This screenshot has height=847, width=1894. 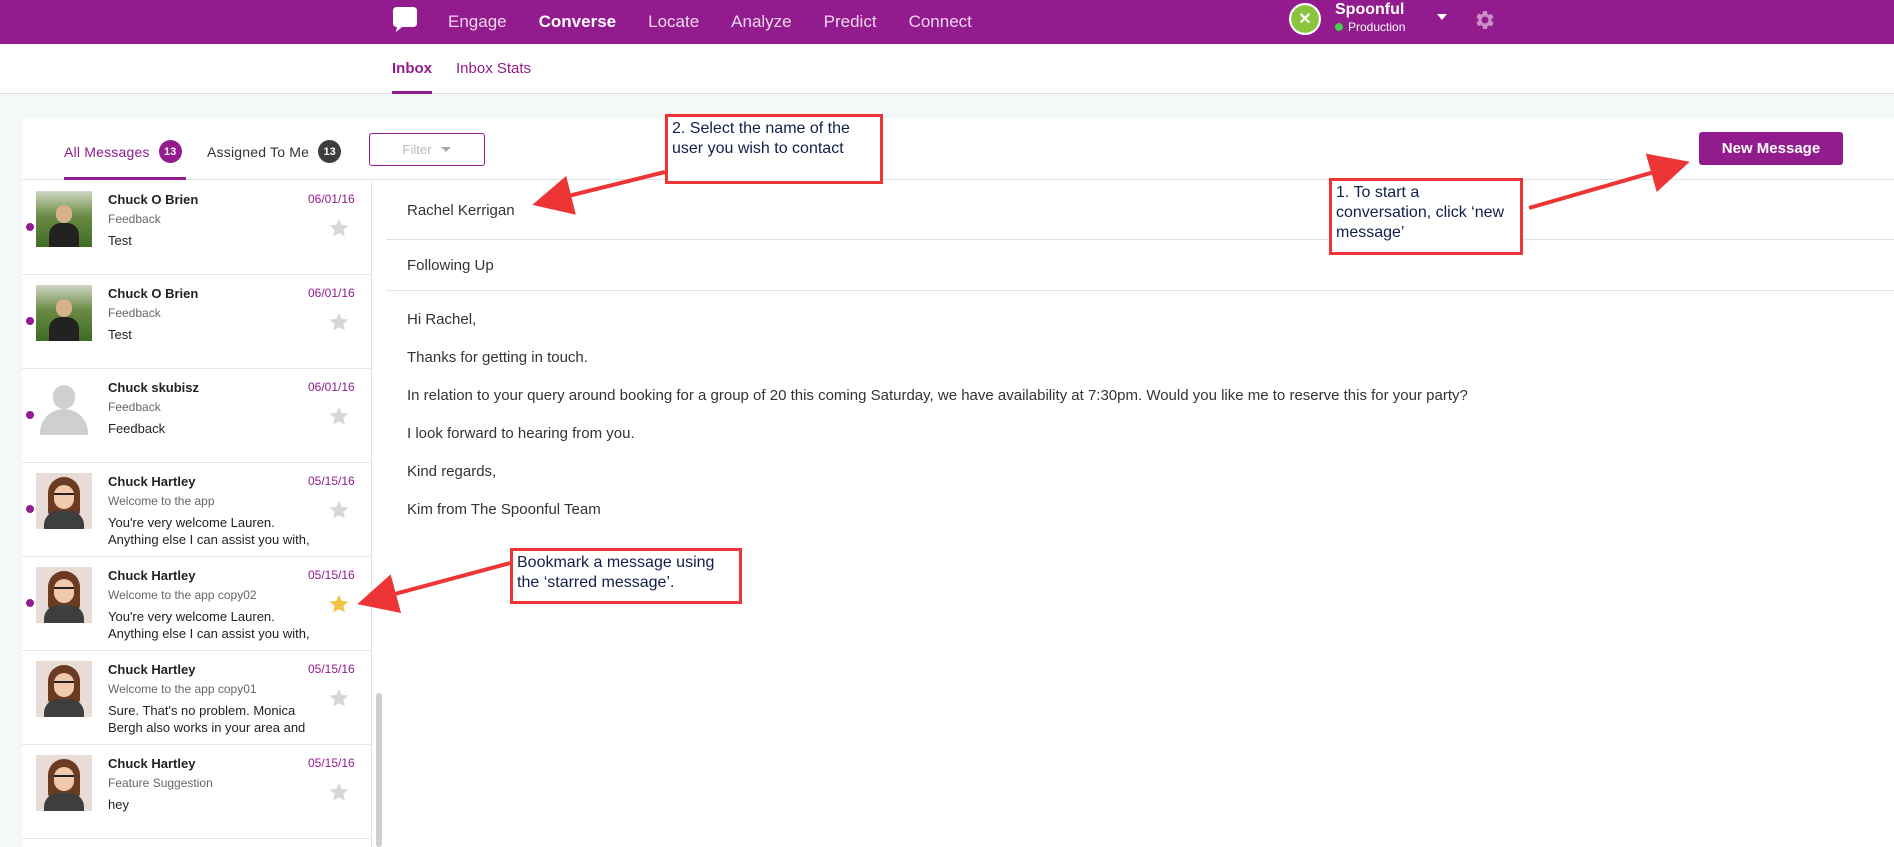 I want to click on account-name: Spoonful, so click(x=1369, y=10).